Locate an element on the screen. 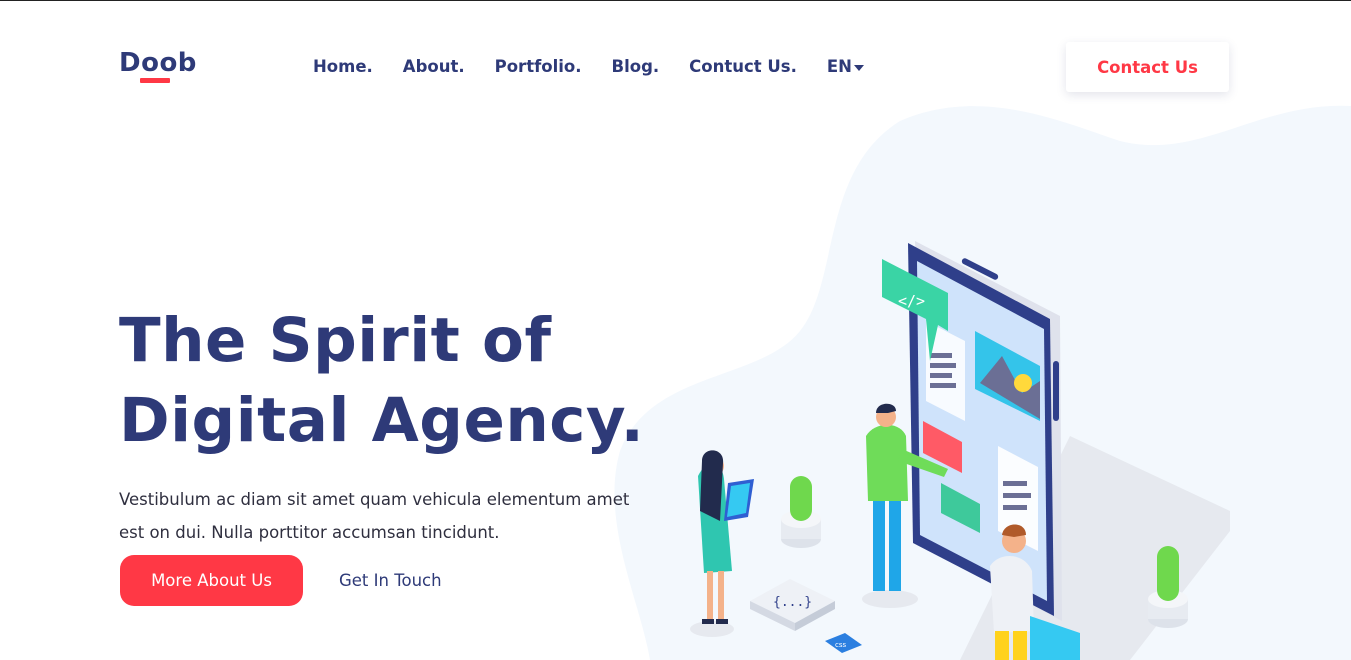  nav-portfolio: Portfolio. is located at coordinates (538, 66).